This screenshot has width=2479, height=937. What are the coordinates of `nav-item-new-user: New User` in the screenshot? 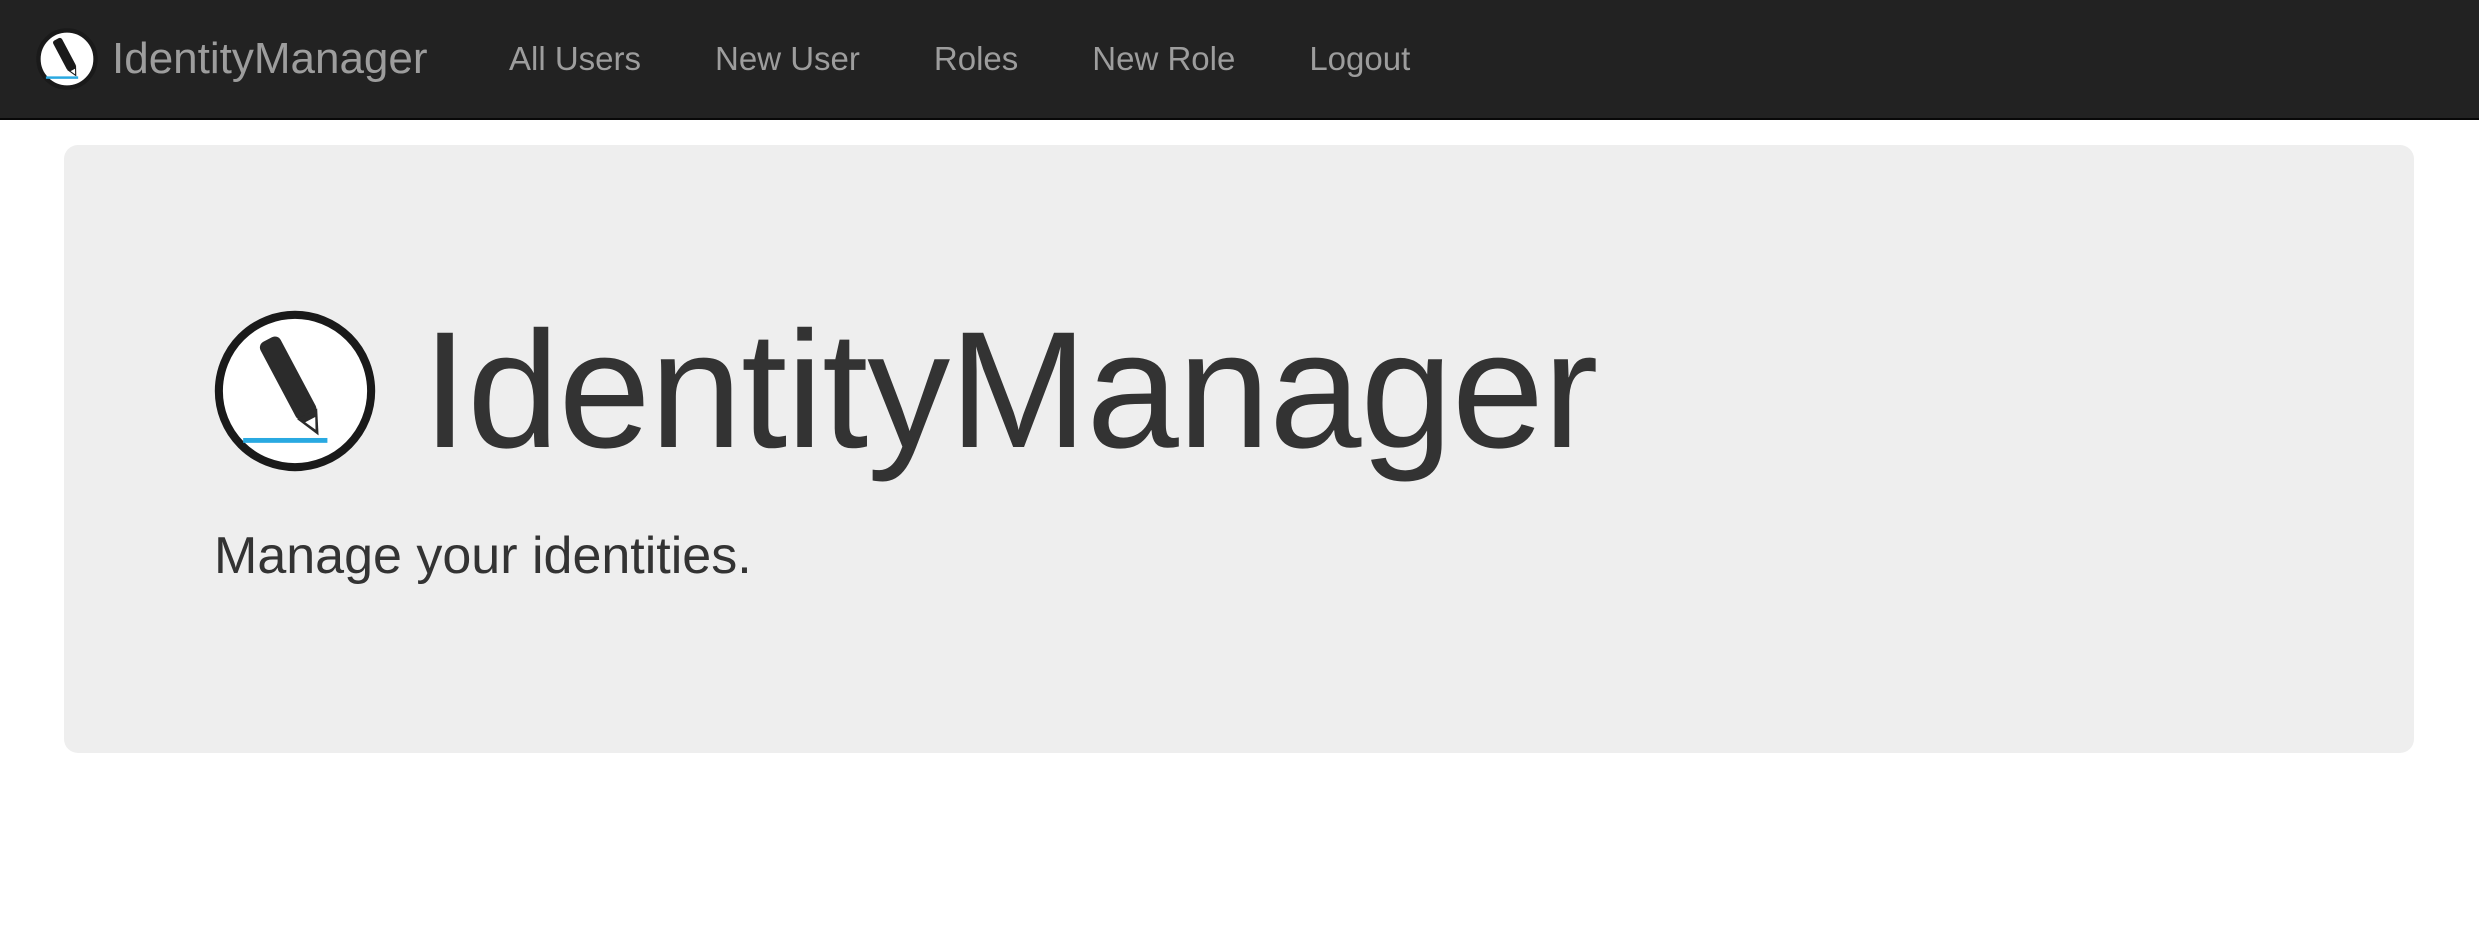 It's located at (787, 59).